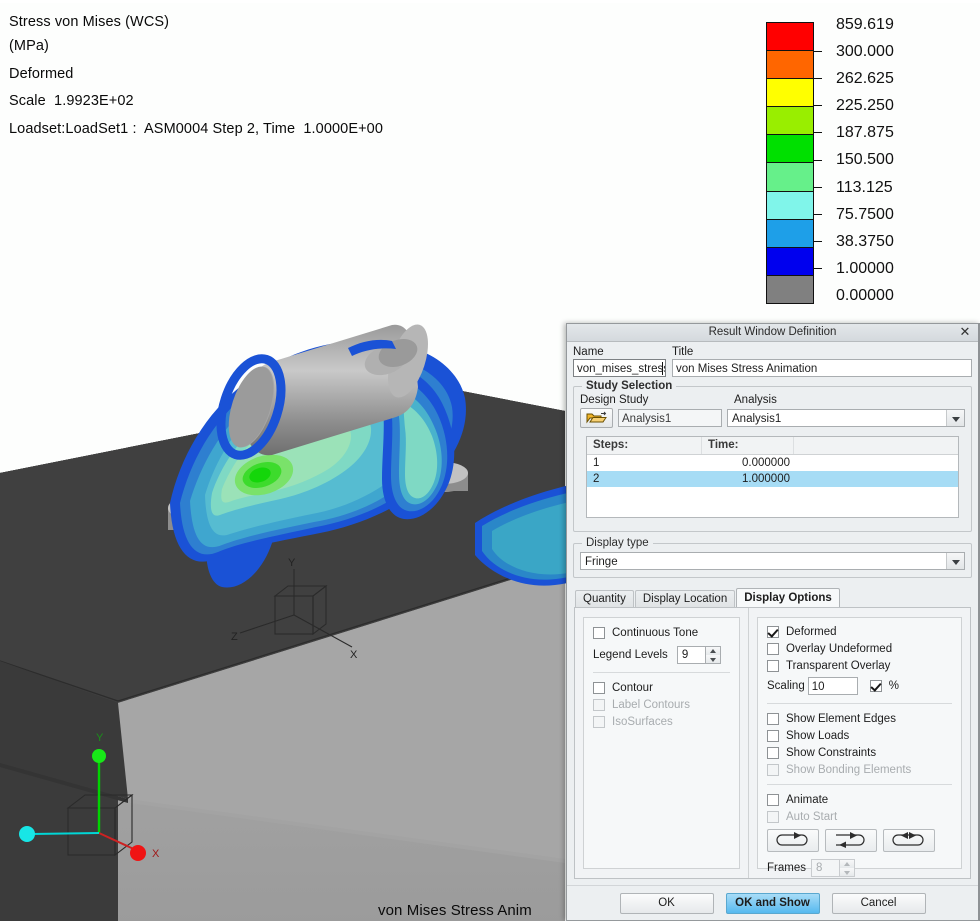 The image size is (980, 921). I want to click on table-row: 1 0.000000, so click(772, 463).